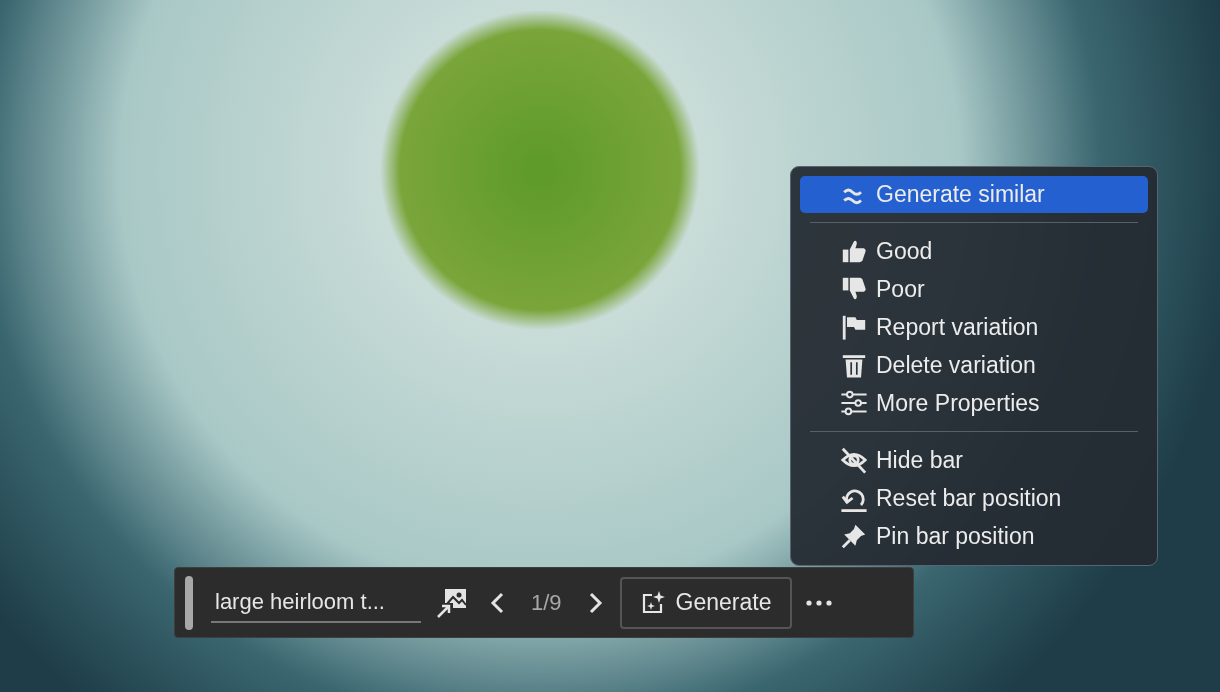 The image size is (1220, 692). Describe the element at coordinates (974, 365) in the screenshot. I see `menu-item: Delete variation` at that location.